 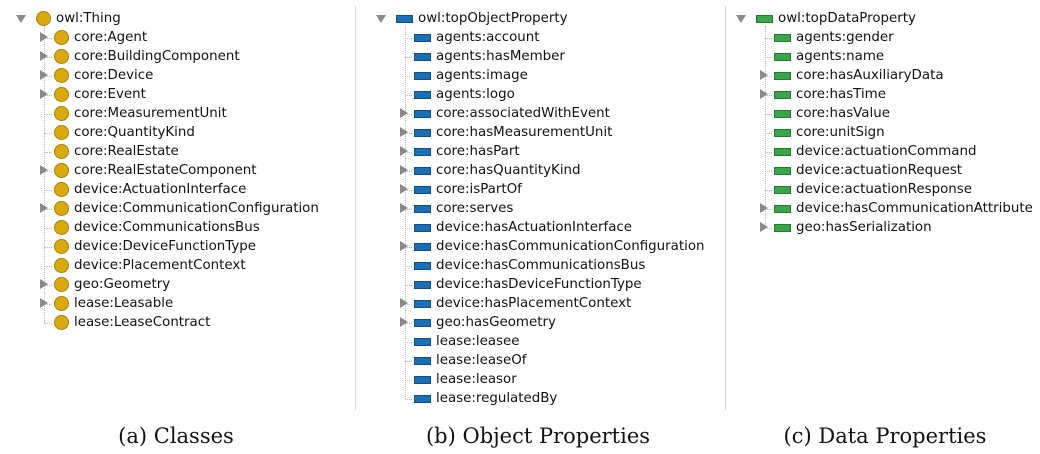 What do you see at coordinates (176, 436) in the screenshot?
I see `panel-caption: (a) Classes` at bounding box center [176, 436].